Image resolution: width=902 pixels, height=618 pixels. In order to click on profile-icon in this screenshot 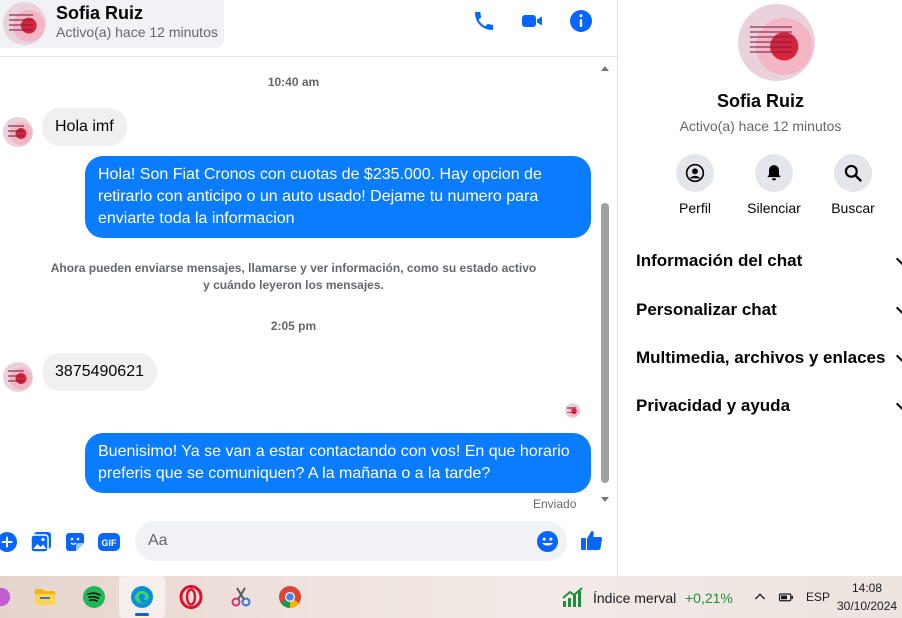, I will do `click(695, 173)`.